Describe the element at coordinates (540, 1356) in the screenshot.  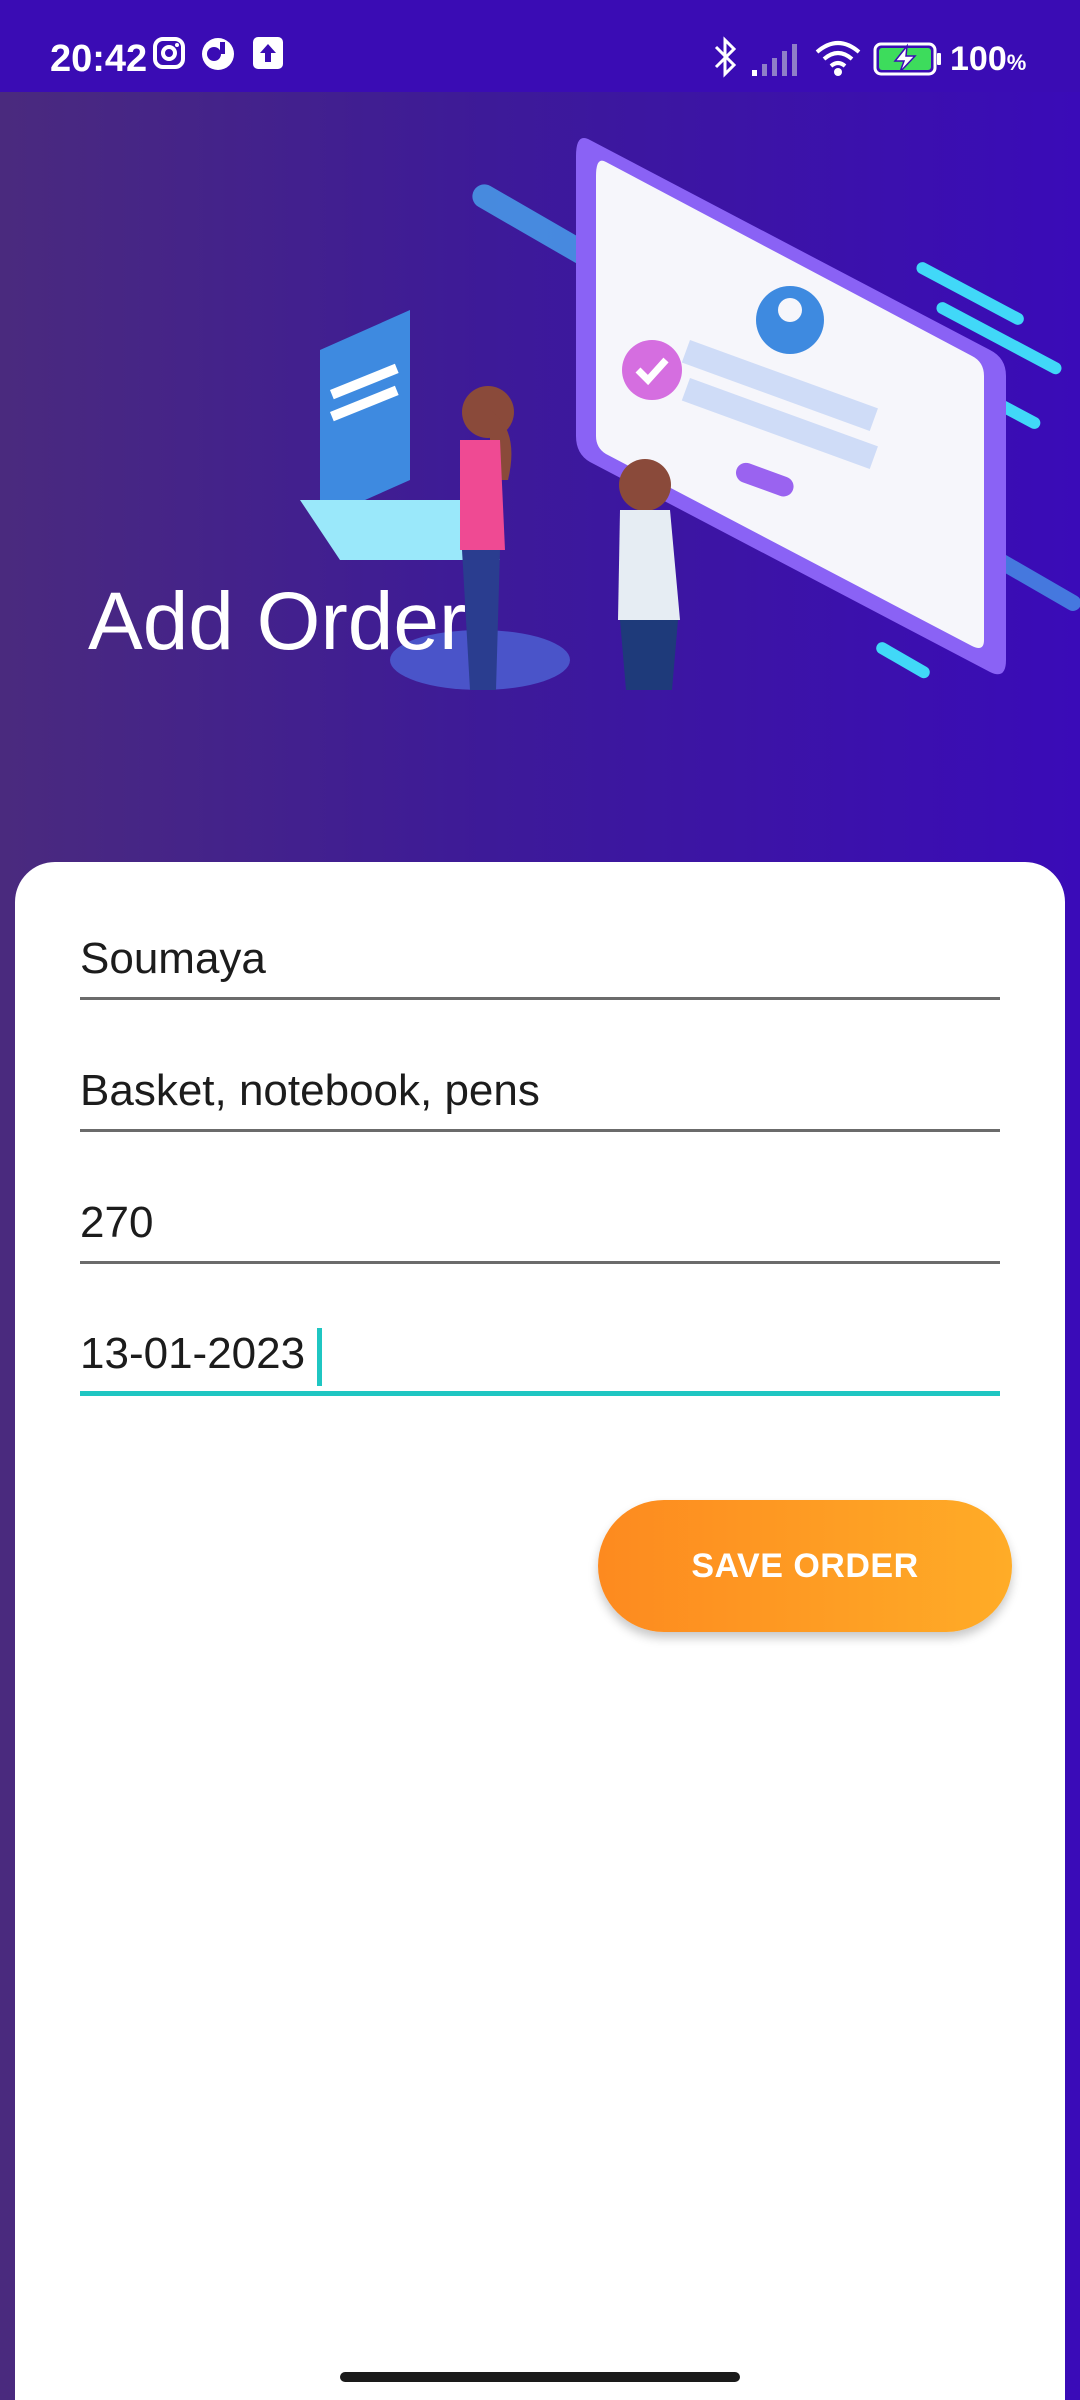
I see `date-input` at that location.